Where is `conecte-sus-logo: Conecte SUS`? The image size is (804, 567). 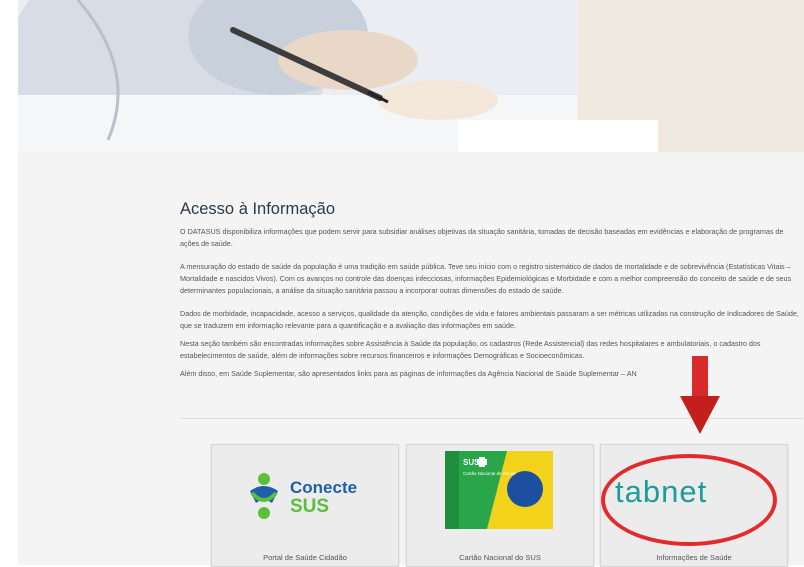
conecte-sus-logo: Conecte SUS is located at coordinates (303, 496).